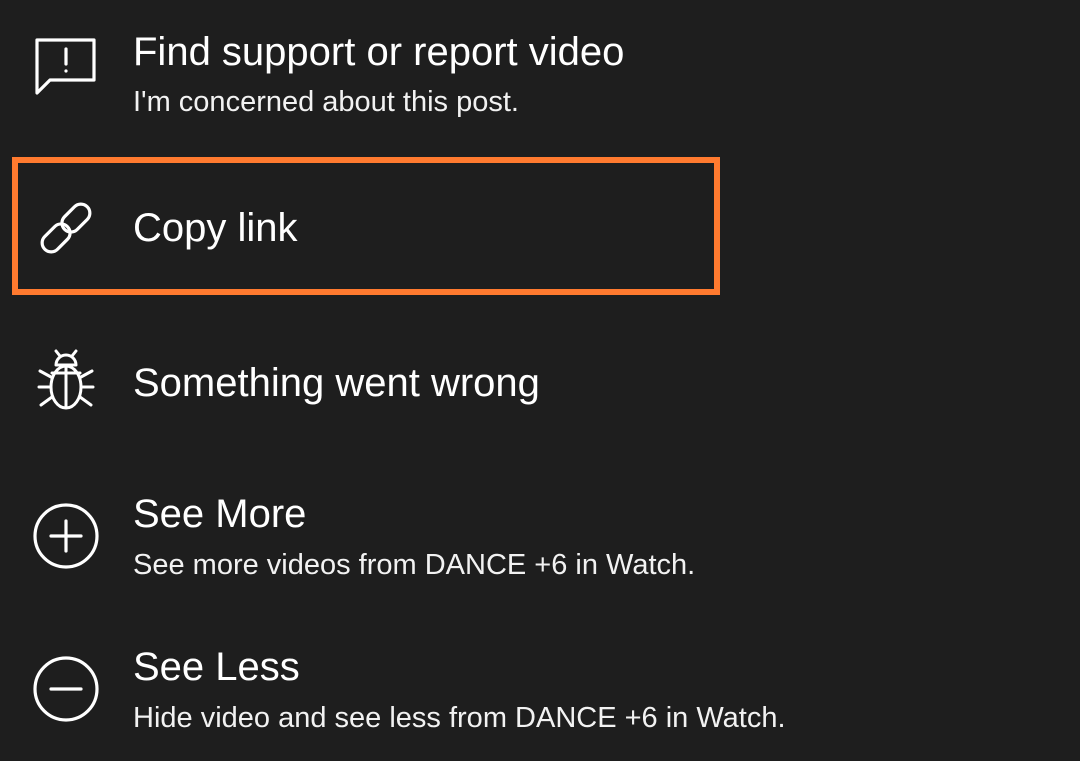  What do you see at coordinates (540, 225) in the screenshot?
I see `menu-item-copy-link: Copy link` at bounding box center [540, 225].